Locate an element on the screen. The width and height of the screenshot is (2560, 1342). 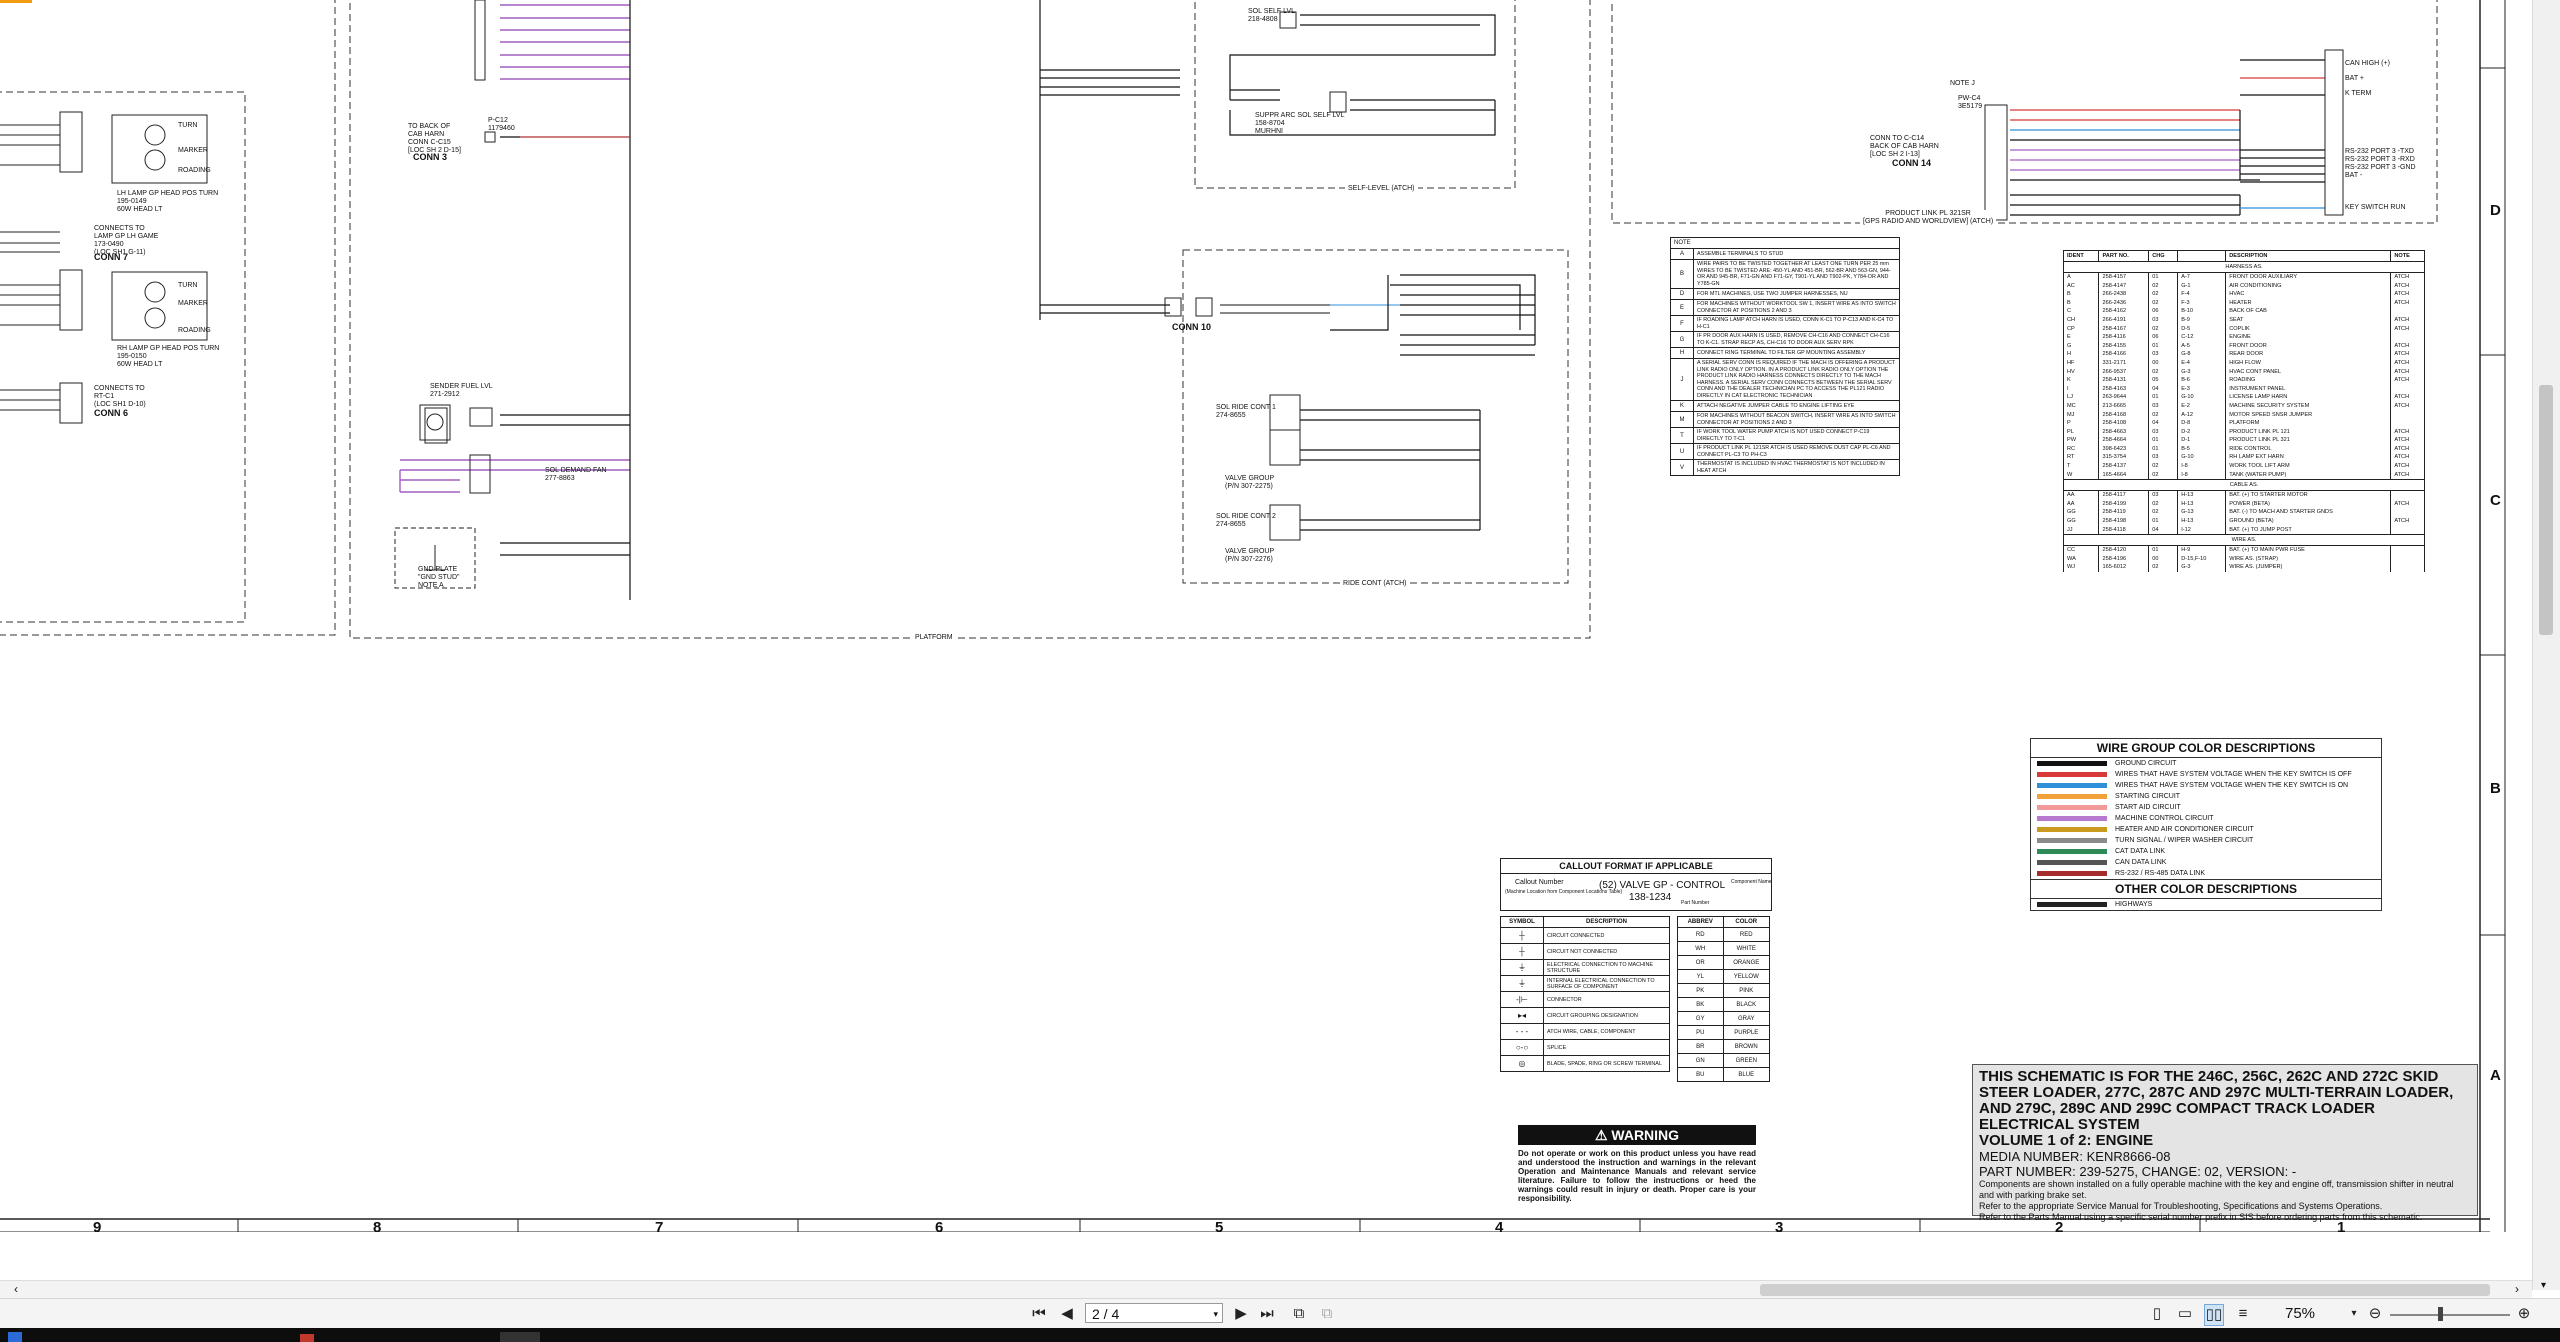
zoom-level: 75% is located at coordinates (2300, 1314).